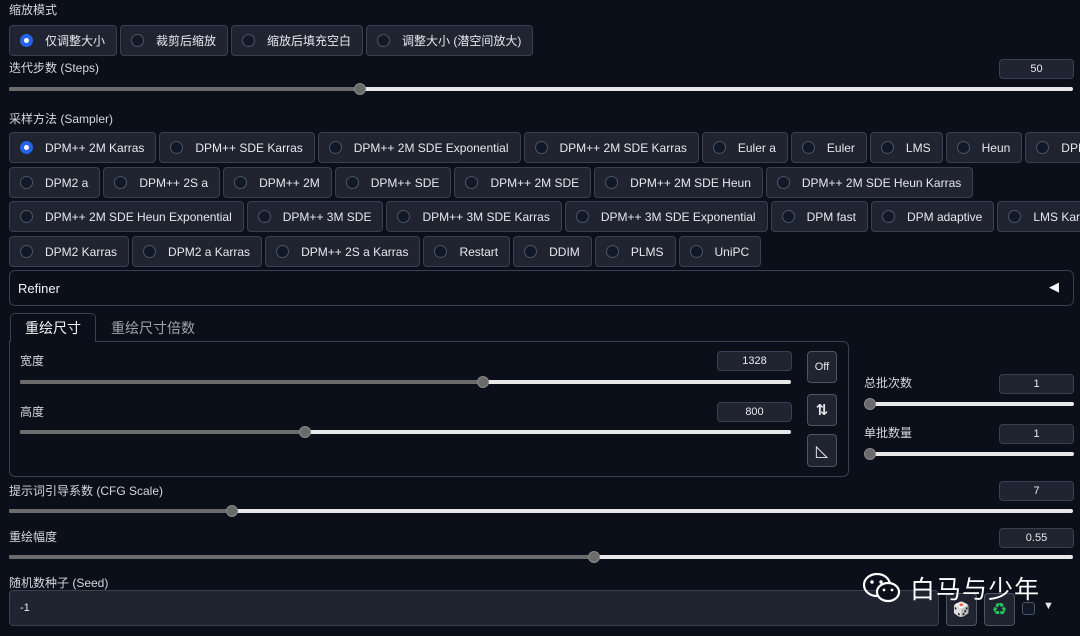  I want to click on sampler-option: DPM++ 2M SDE Exponential, so click(419, 147).